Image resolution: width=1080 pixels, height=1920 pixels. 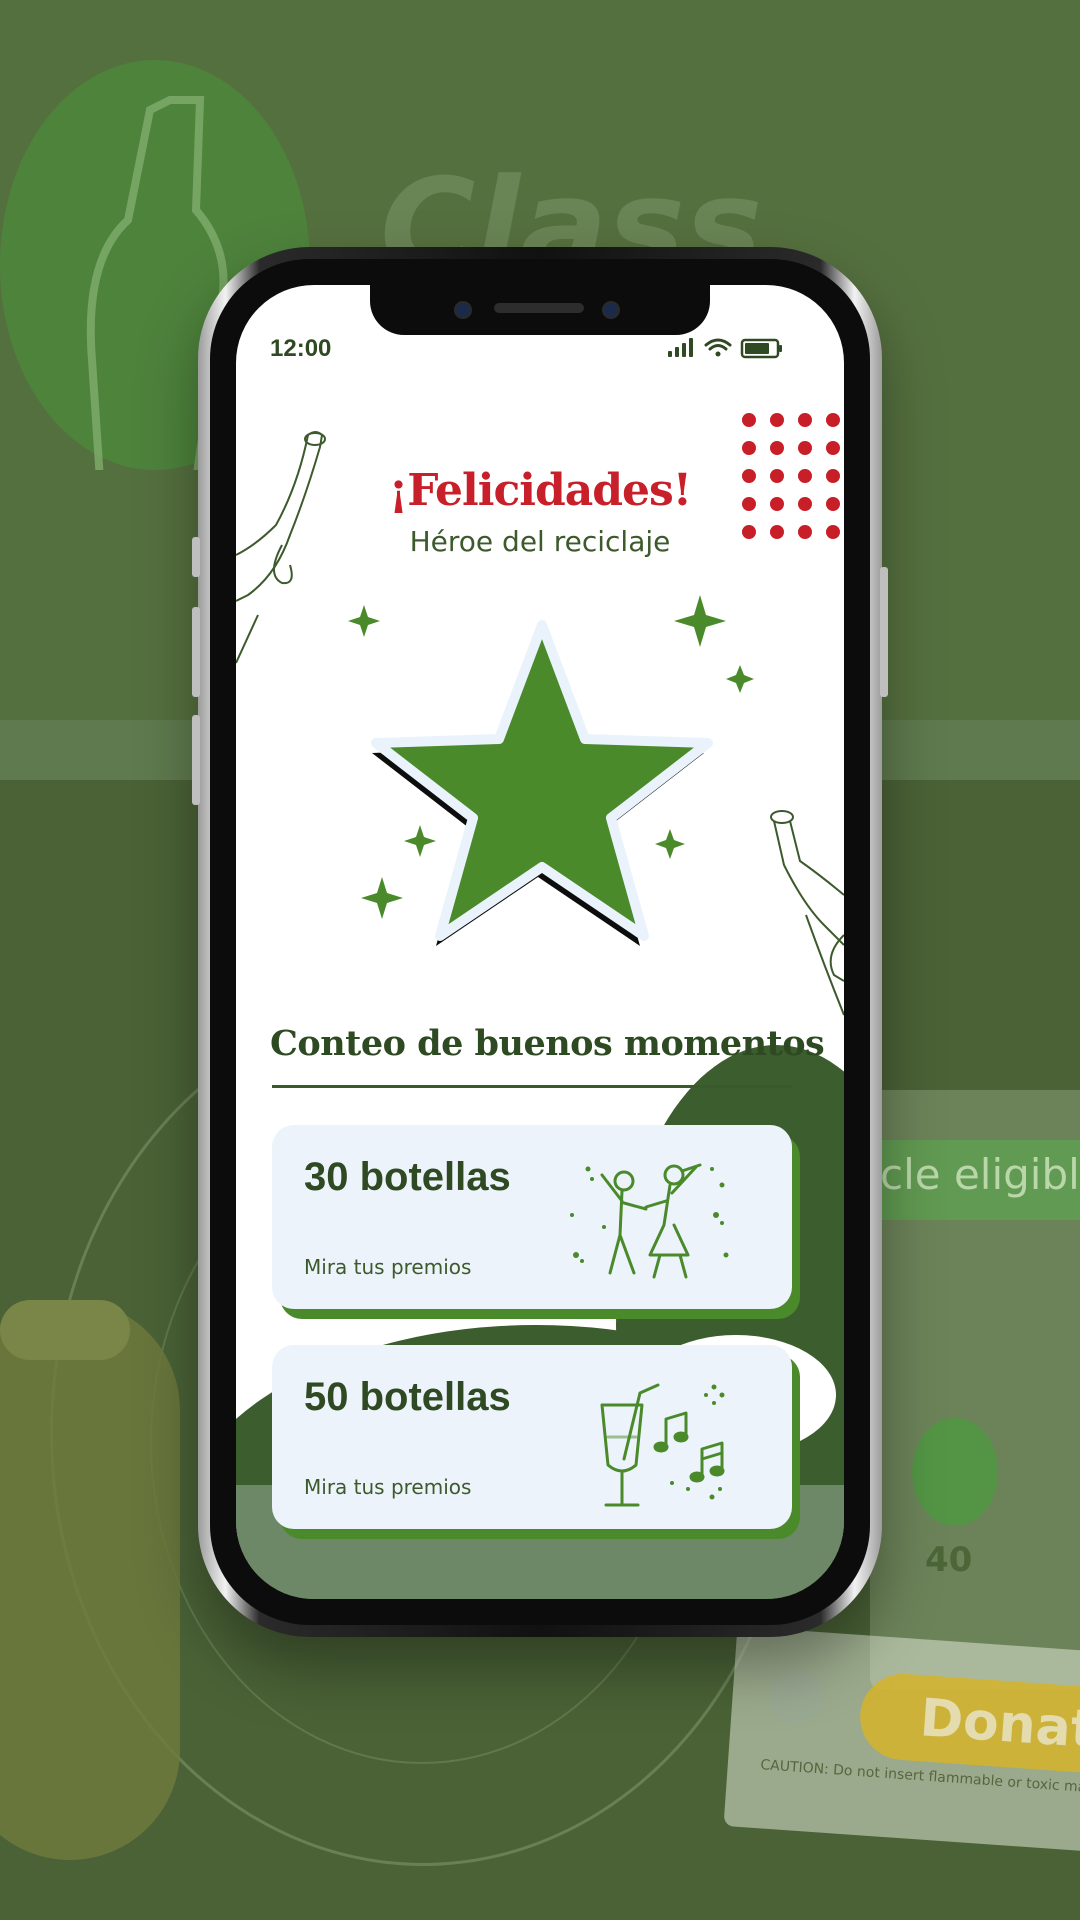 What do you see at coordinates (540, 541) in the screenshot?
I see `page-subtitle: Héroe del reciclaje` at bounding box center [540, 541].